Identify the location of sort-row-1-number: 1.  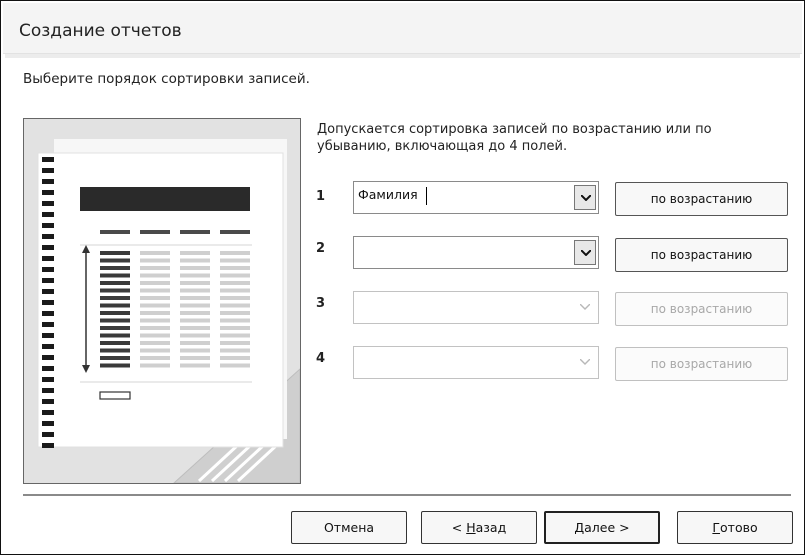
(321, 196).